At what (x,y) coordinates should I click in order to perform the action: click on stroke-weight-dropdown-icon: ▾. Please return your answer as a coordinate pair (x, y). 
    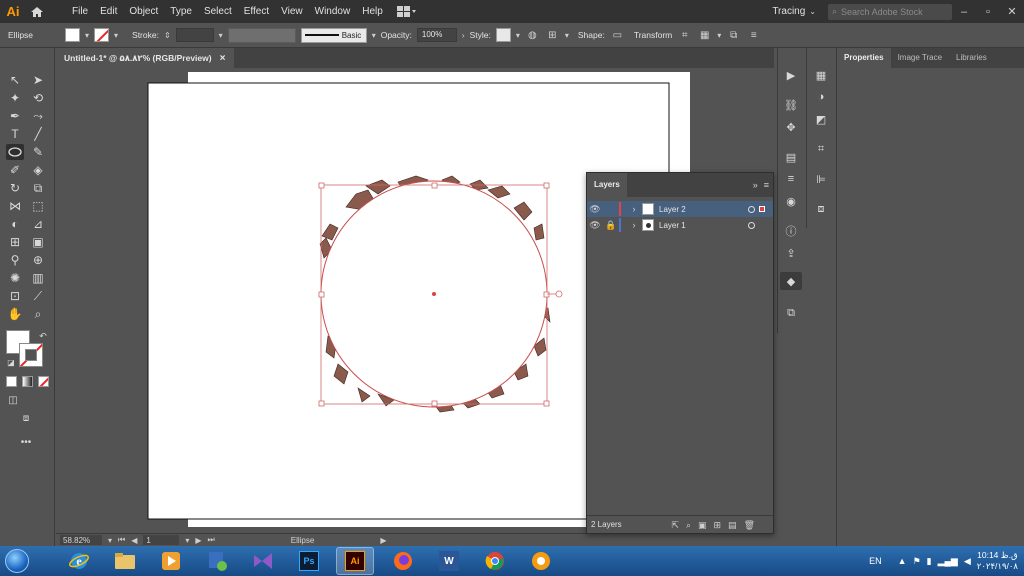
    Looking at the image, I should click on (221, 35).